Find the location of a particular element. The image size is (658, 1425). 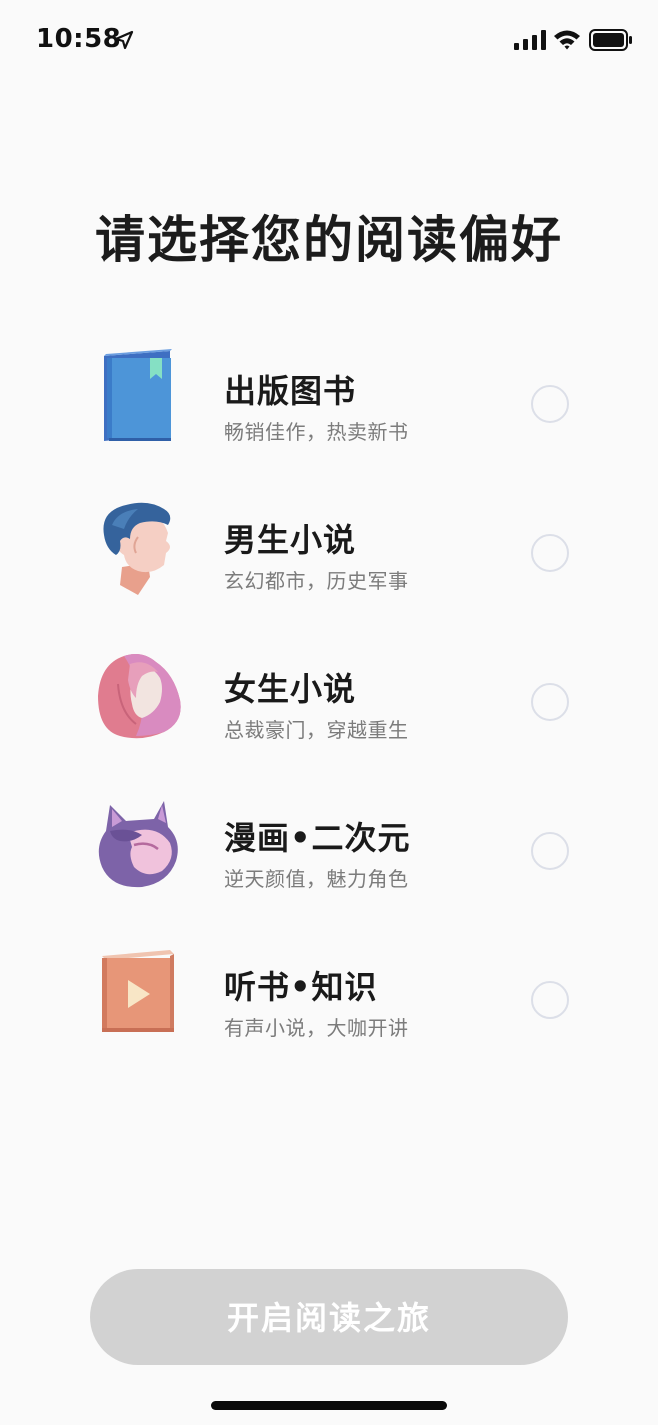

option-title: 女生小说 is located at coordinates (290, 689).